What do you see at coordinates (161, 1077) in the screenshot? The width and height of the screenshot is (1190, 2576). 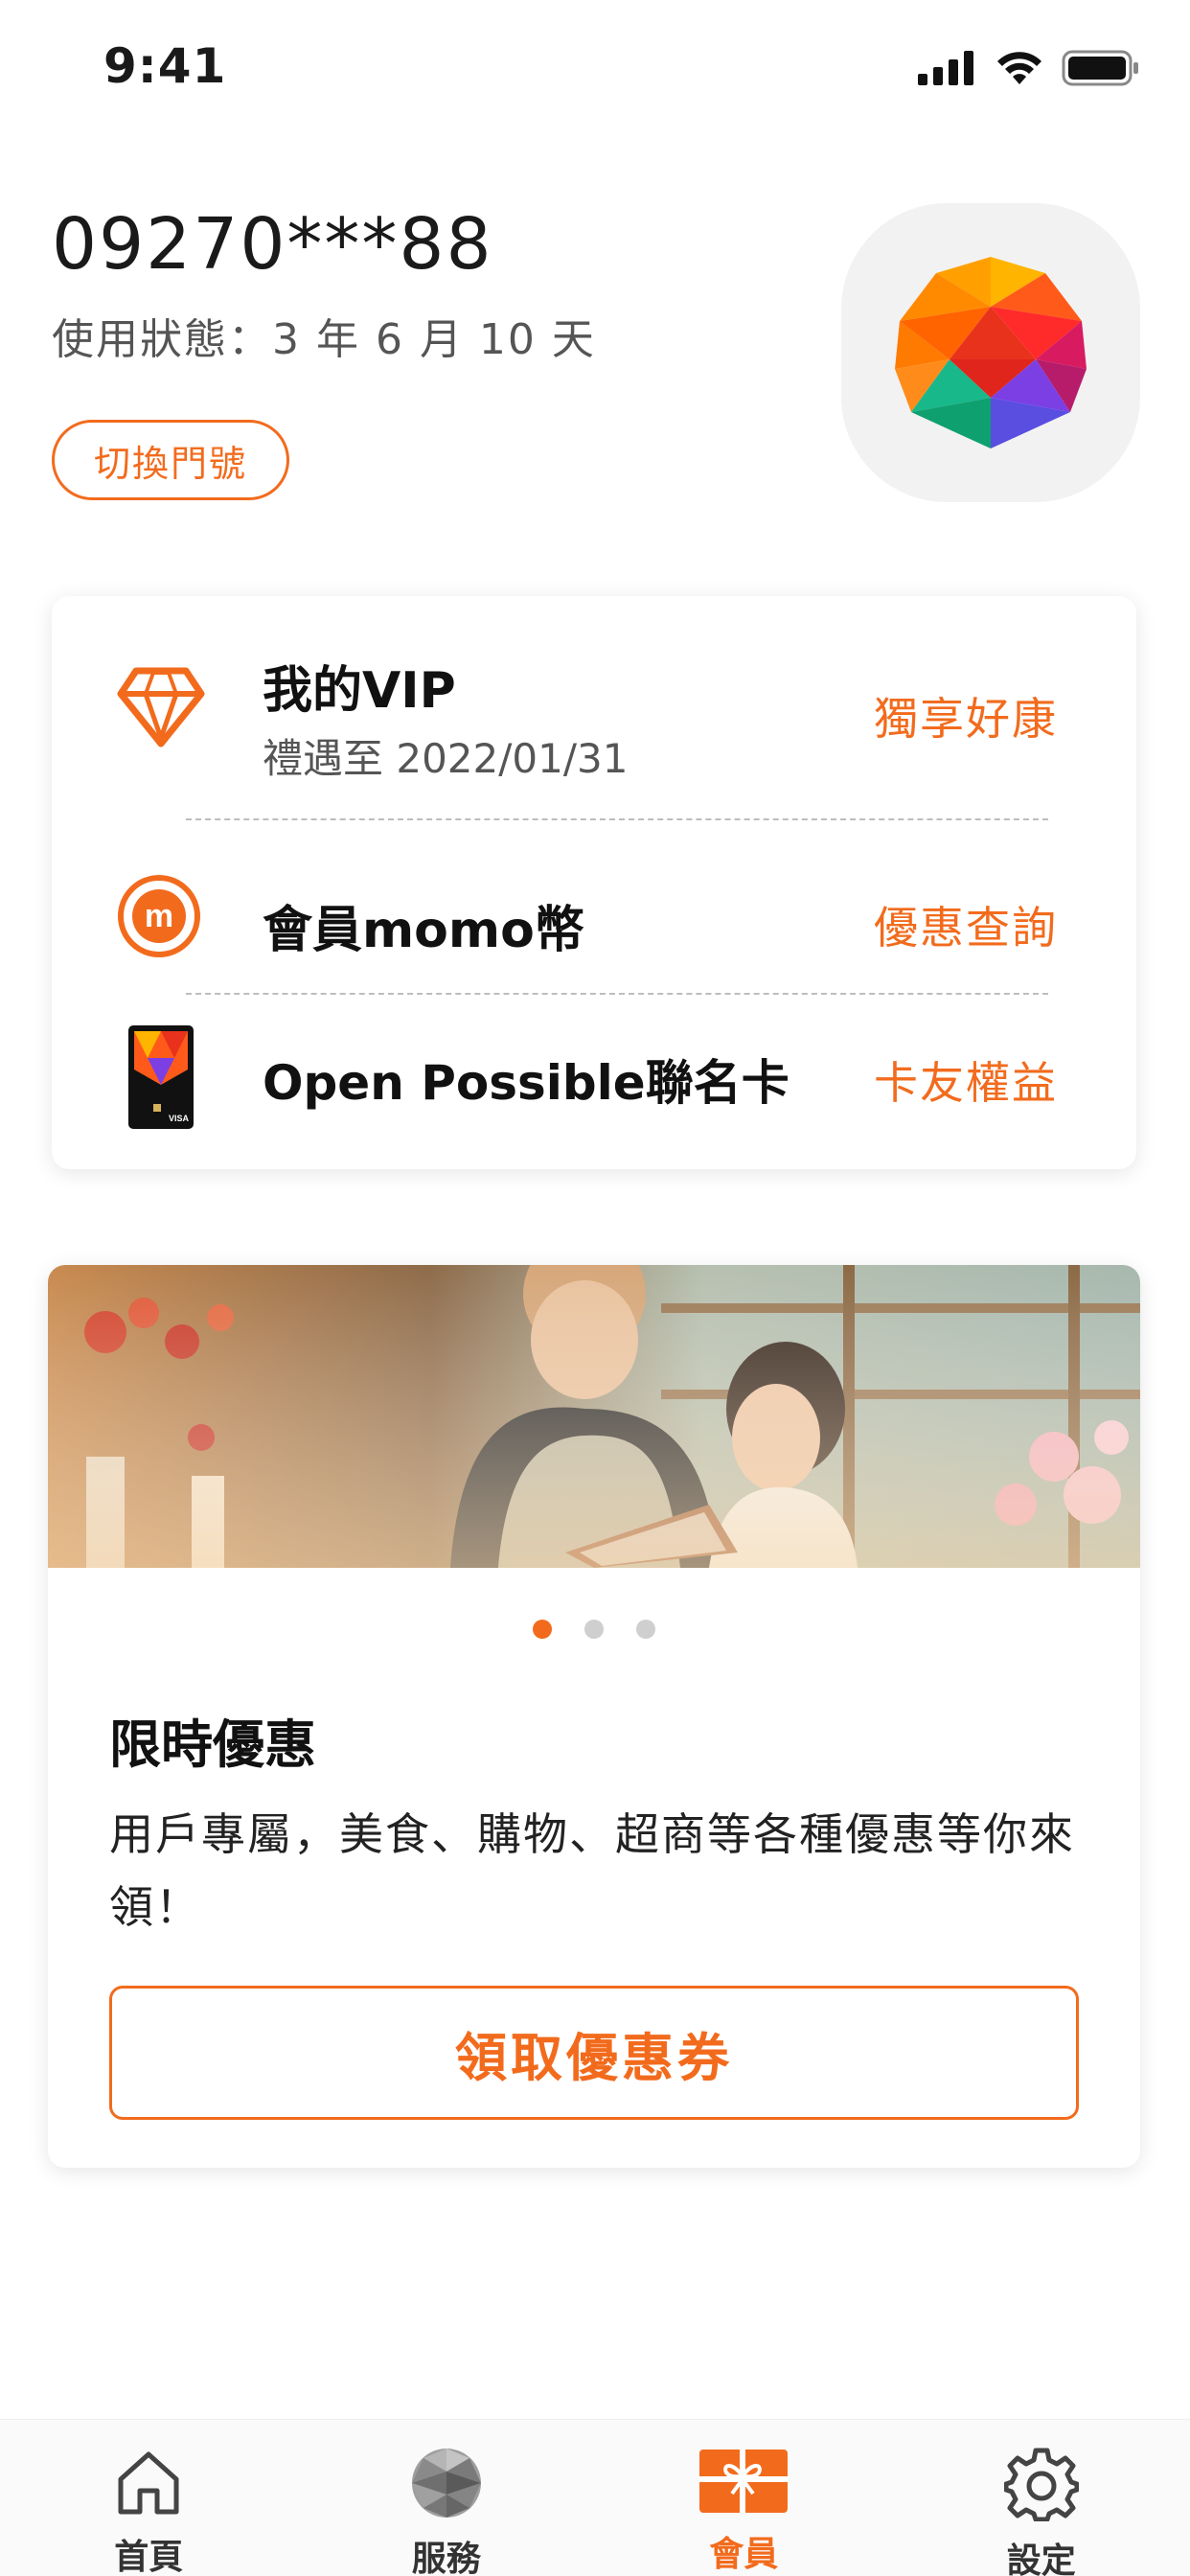 I see `credit-card-icon: VISA` at bounding box center [161, 1077].